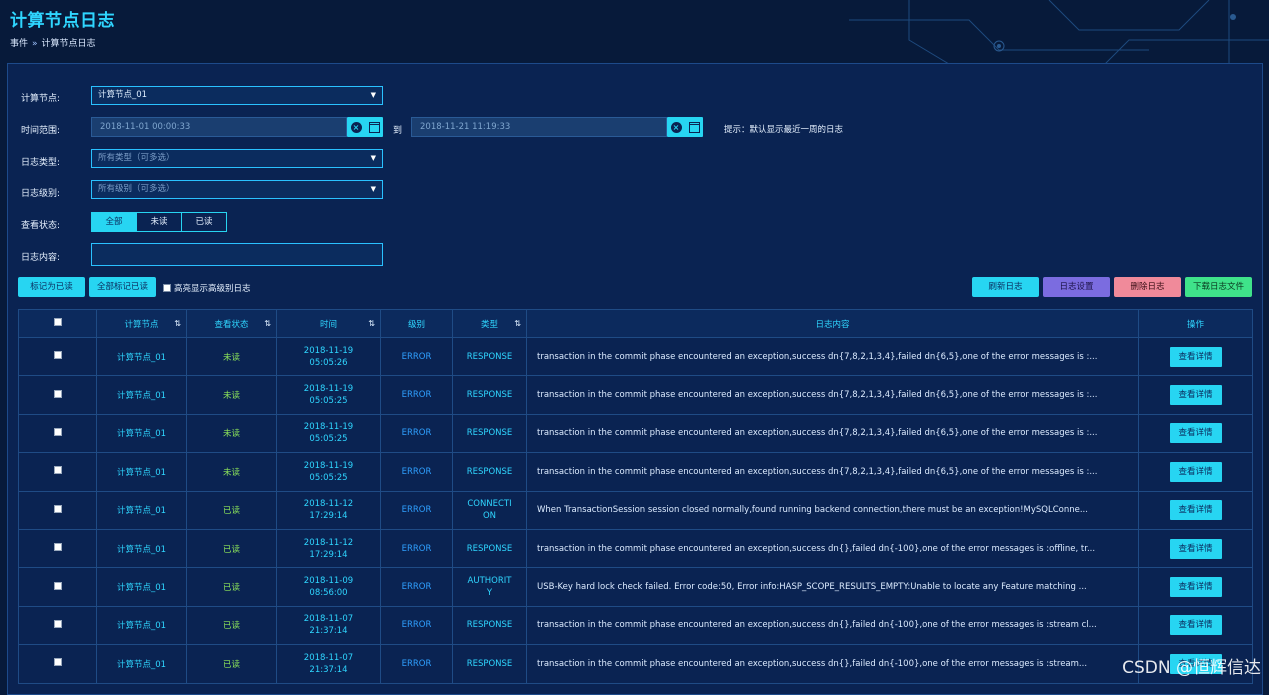  Describe the element at coordinates (237, 254) in the screenshot. I see `log-content-input` at that location.